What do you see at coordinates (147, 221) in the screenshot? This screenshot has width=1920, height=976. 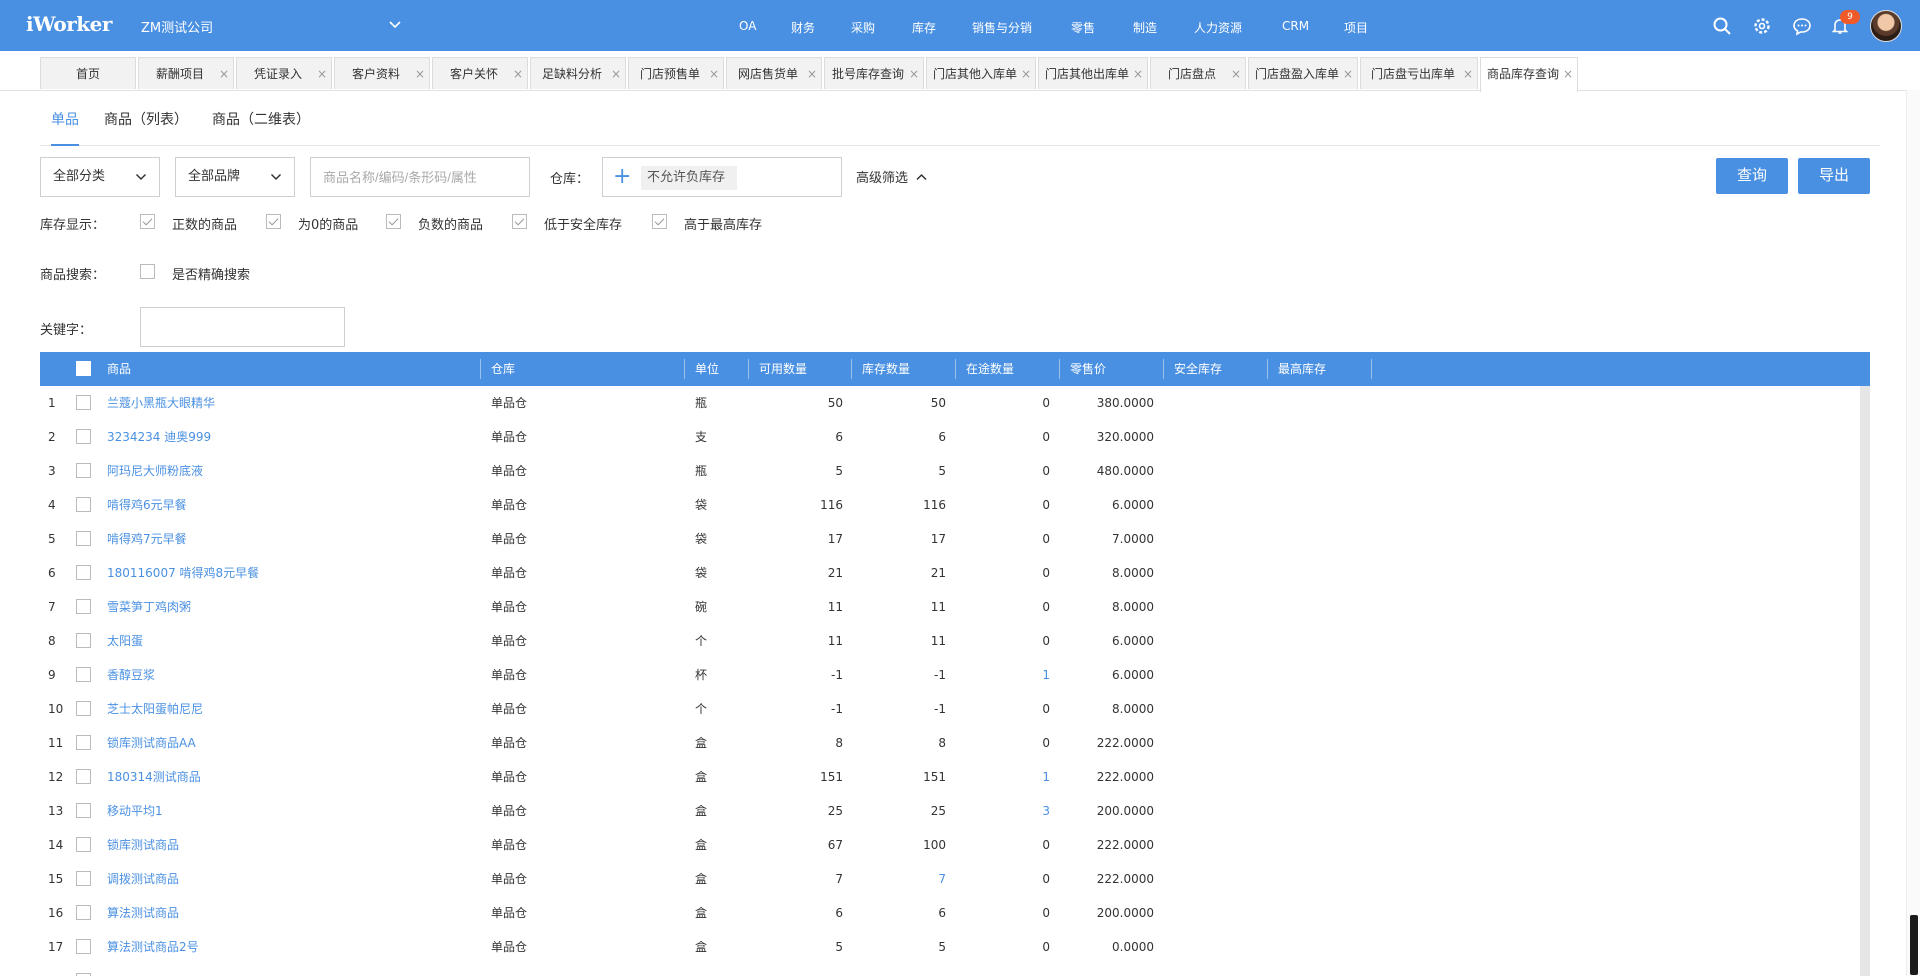 I see `positive-stock-checkbox` at bounding box center [147, 221].